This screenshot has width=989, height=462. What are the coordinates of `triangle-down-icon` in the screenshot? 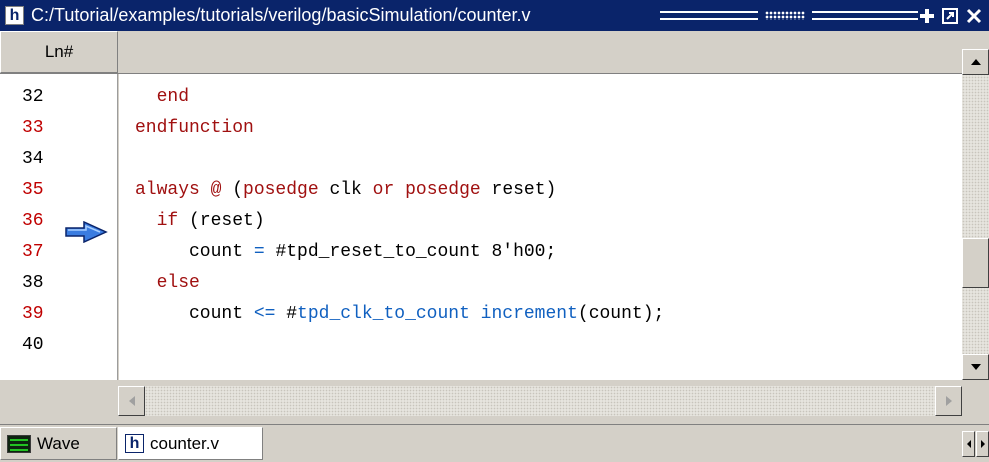 It's located at (975, 367).